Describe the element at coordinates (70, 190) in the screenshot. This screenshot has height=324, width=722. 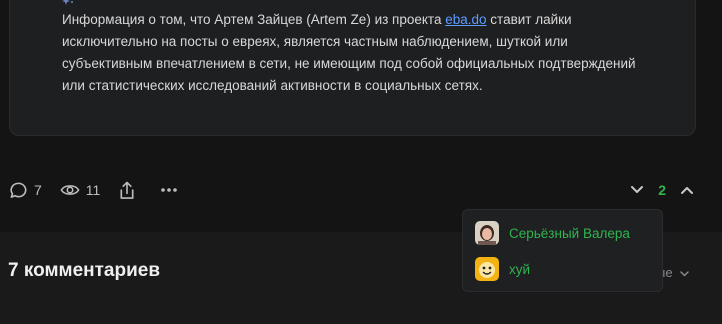
I see `eye-icon` at that location.